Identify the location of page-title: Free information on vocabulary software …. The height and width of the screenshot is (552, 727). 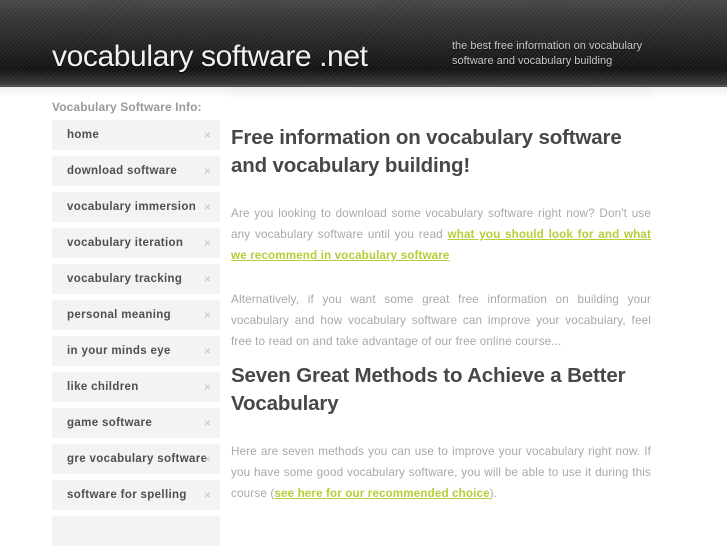
(426, 151).